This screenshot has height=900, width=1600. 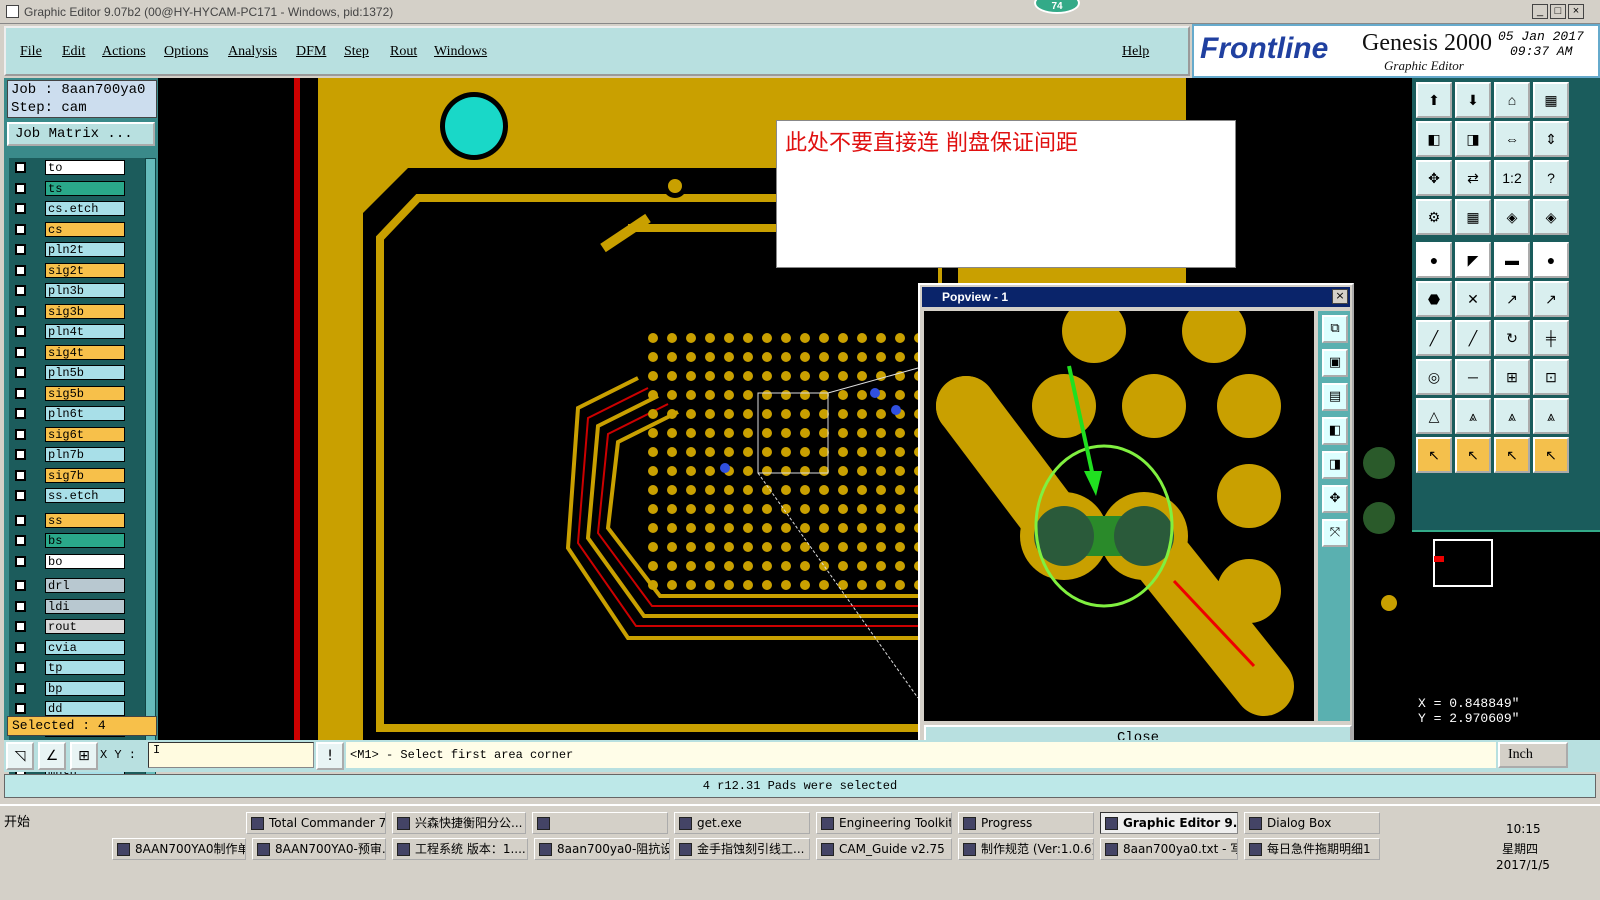 I want to click on toolbox-icon: ?, so click(x=1551, y=178).